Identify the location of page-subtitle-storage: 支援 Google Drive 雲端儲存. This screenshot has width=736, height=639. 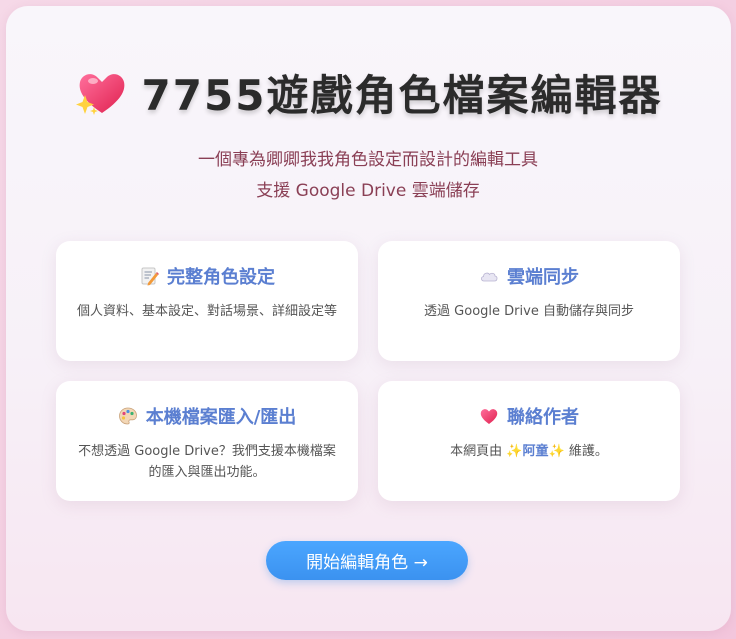
(368, 191).